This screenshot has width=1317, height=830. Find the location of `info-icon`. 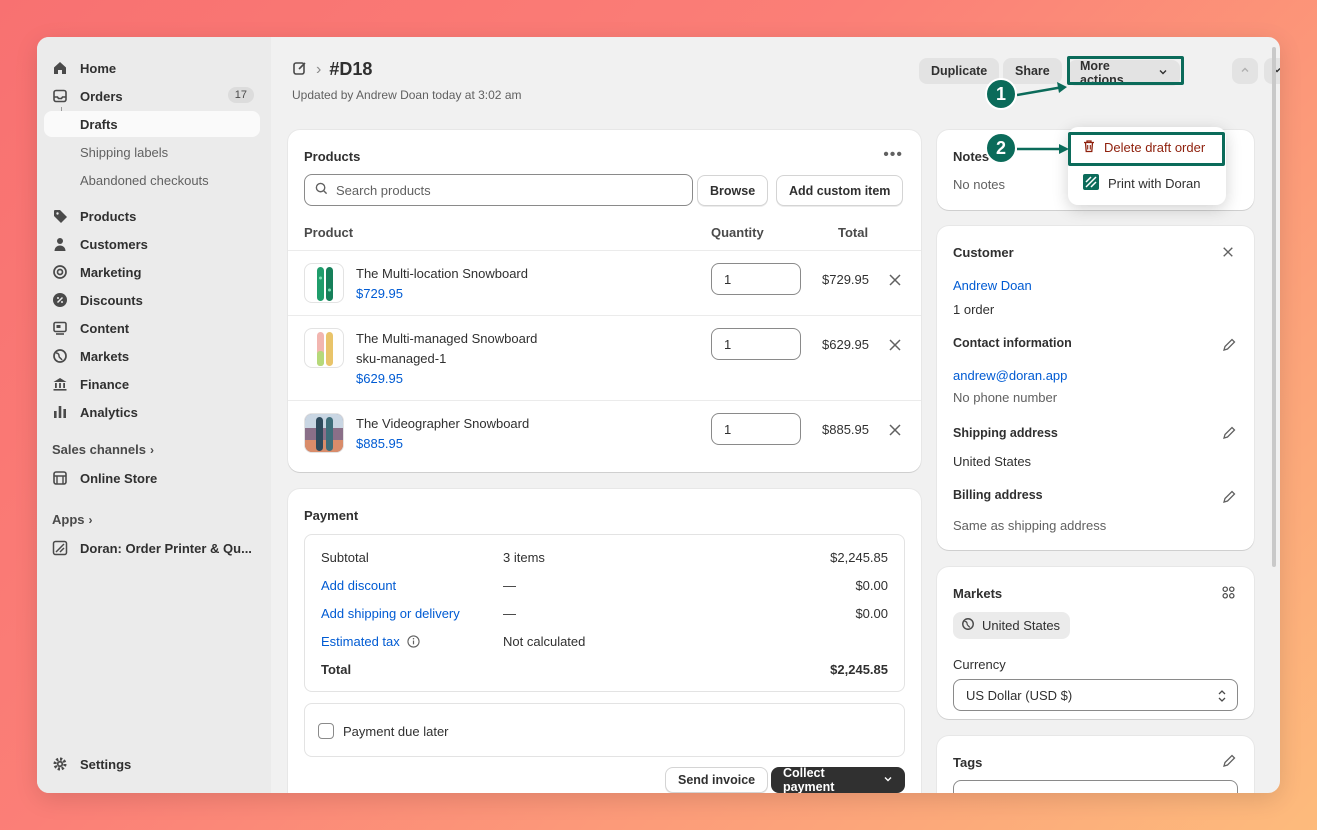

info-icon is located at coordinates (414, 643).